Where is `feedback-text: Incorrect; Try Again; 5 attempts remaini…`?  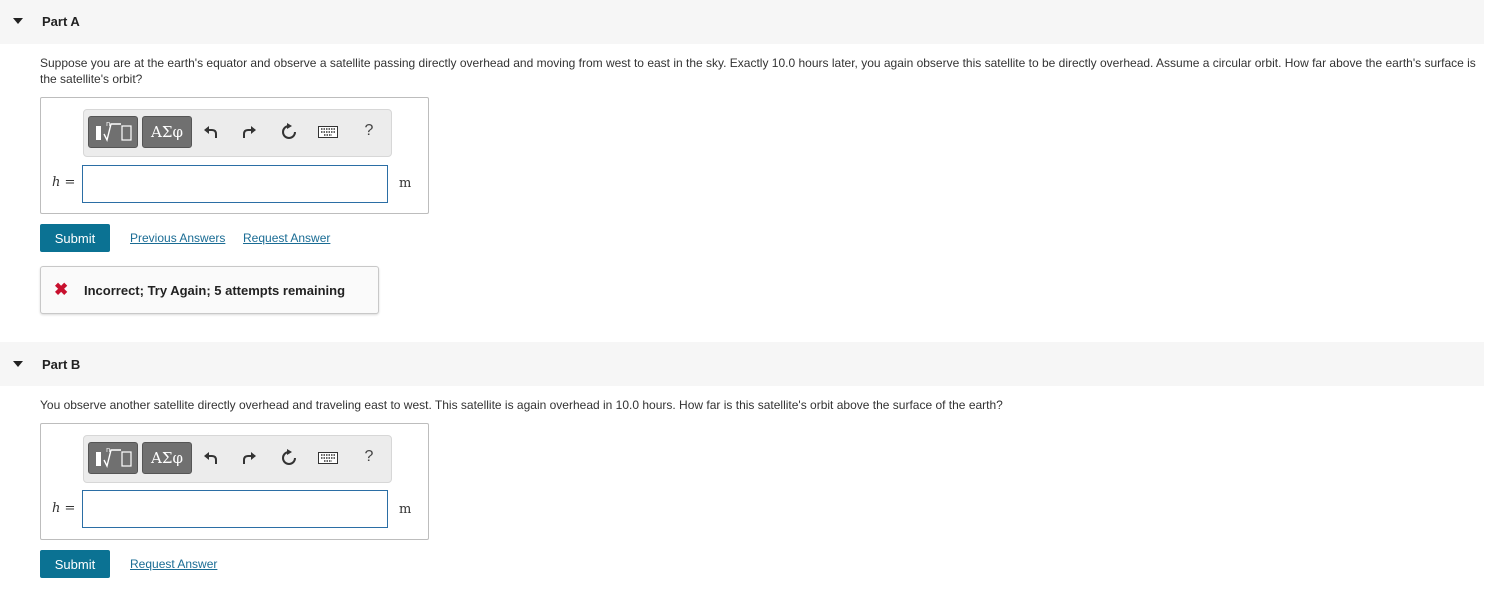
feedback-text: Incorrect; Try Again; 5 attempts remaini… is located at coordinates (215, 290).